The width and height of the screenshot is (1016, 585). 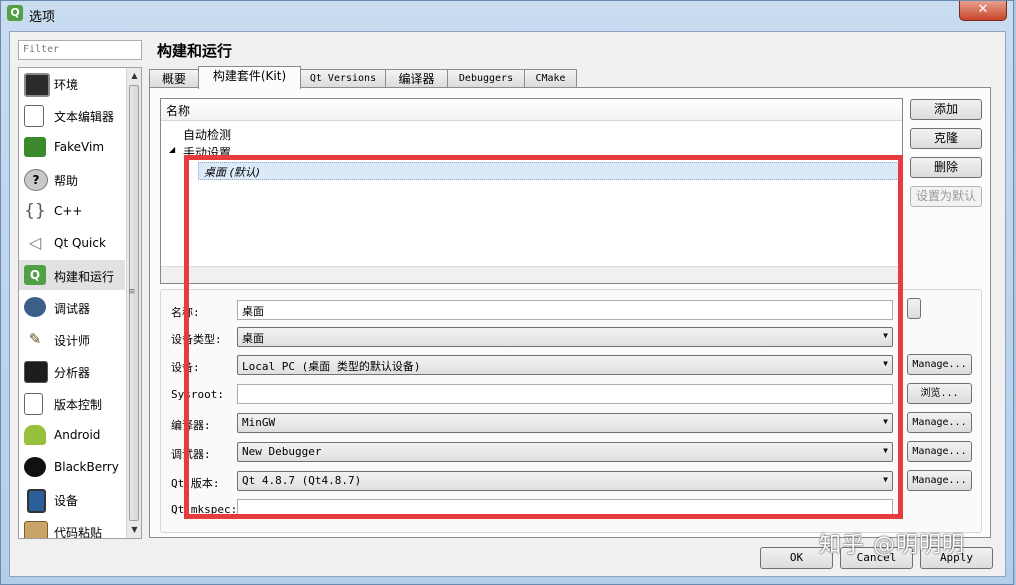 I want to click on debugger-select: New Debugger ▼, so click(x=565, y=452).